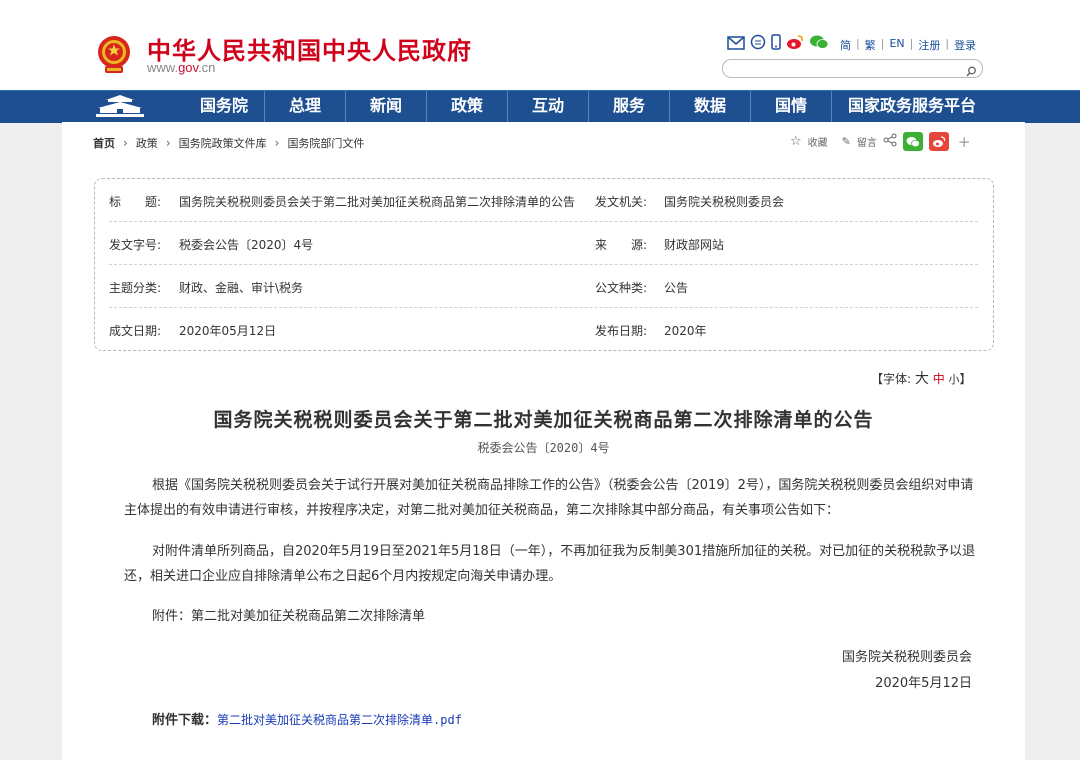 Image resolution: width=1080 pixels, height=760 pixels. What do you see at coordinates (135, 331) in the screenshot?
I see `created-date-label: 成文日期:` at bounding box center [135, 331].